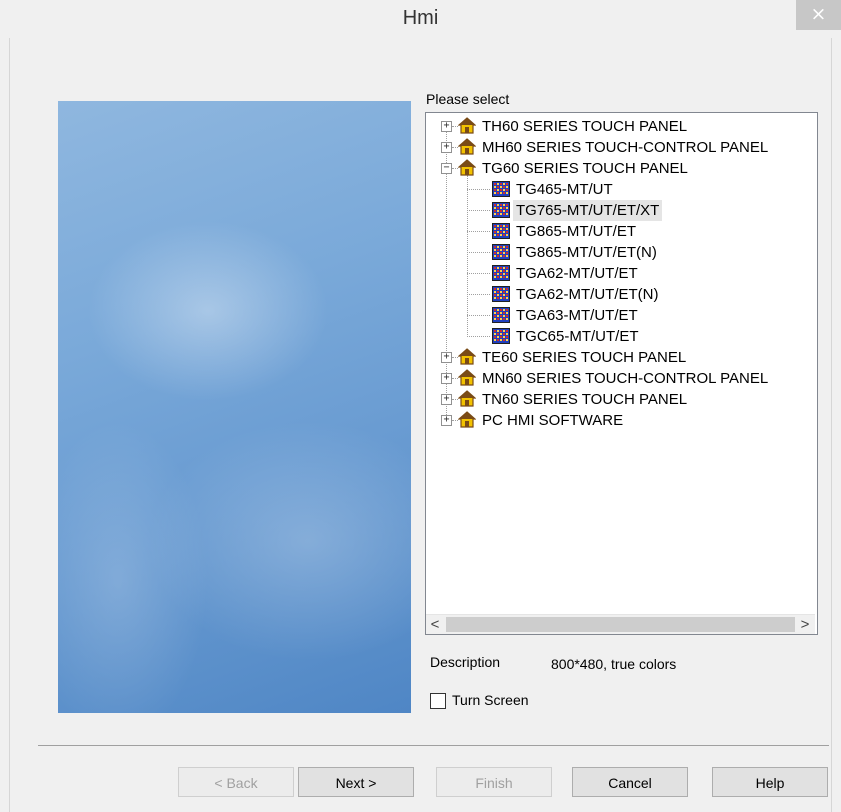 The image size is (841, 812). I want to click on tree-node-model: TGC65-MT/UT/ET, so click(621, 336).